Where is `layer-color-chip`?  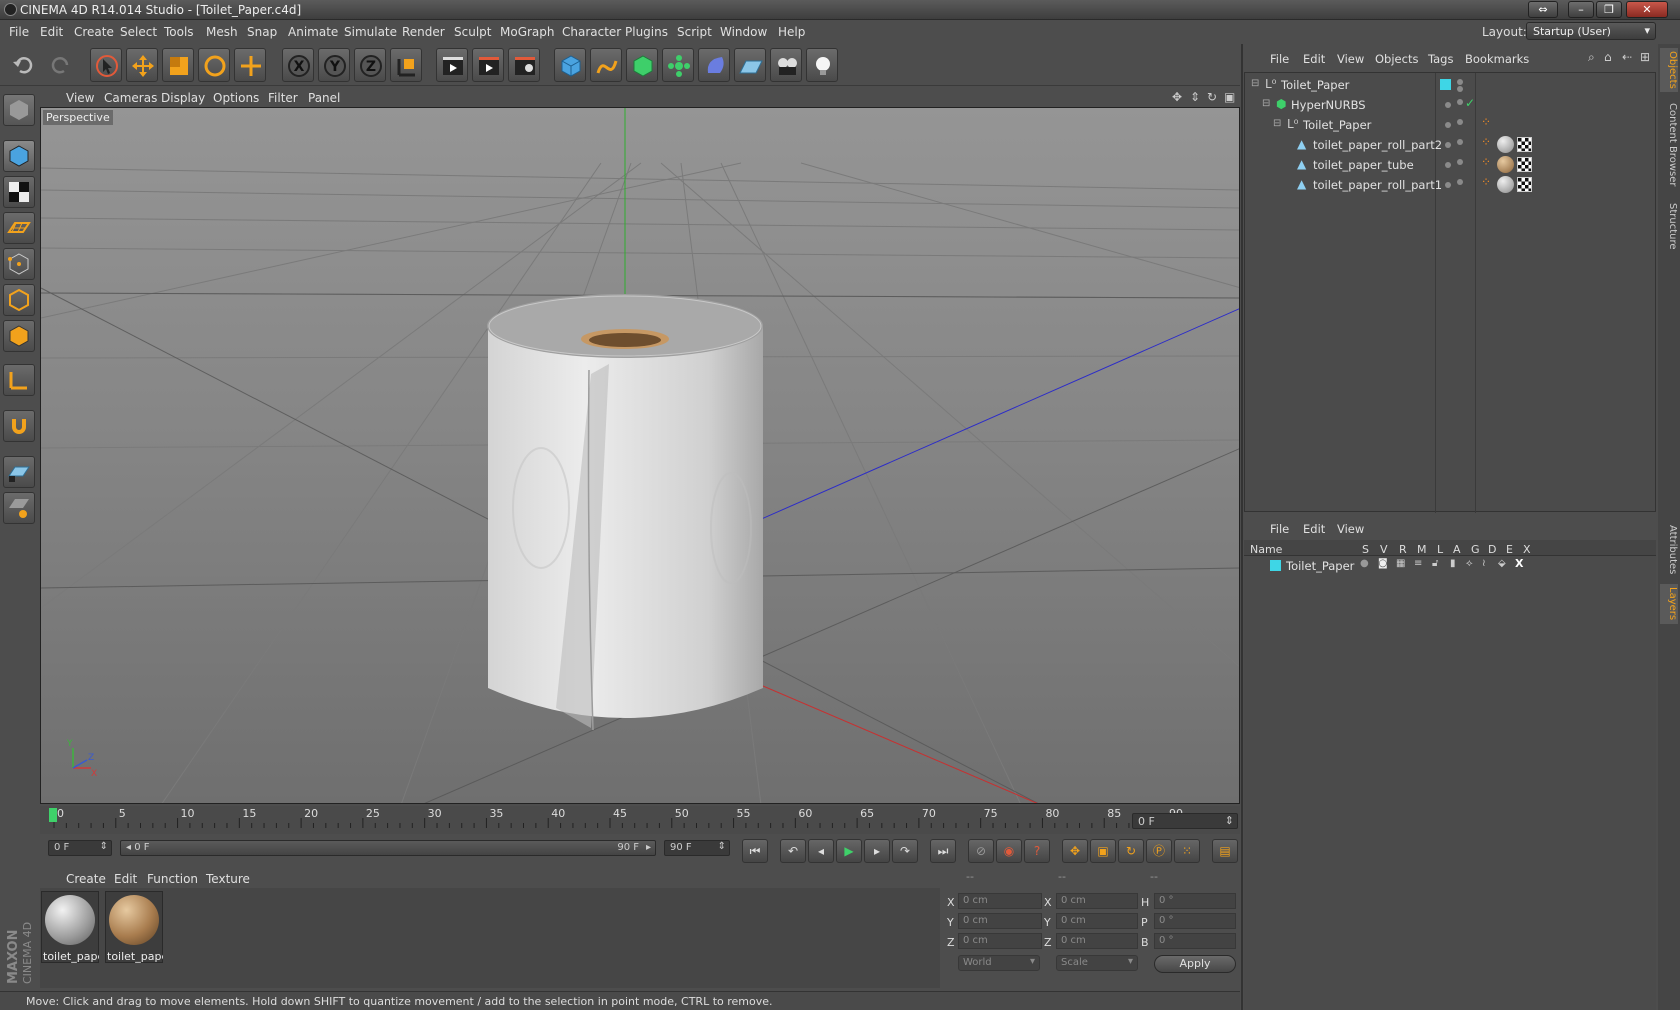
layer-color-chip is located at coordinates (1275, 565).